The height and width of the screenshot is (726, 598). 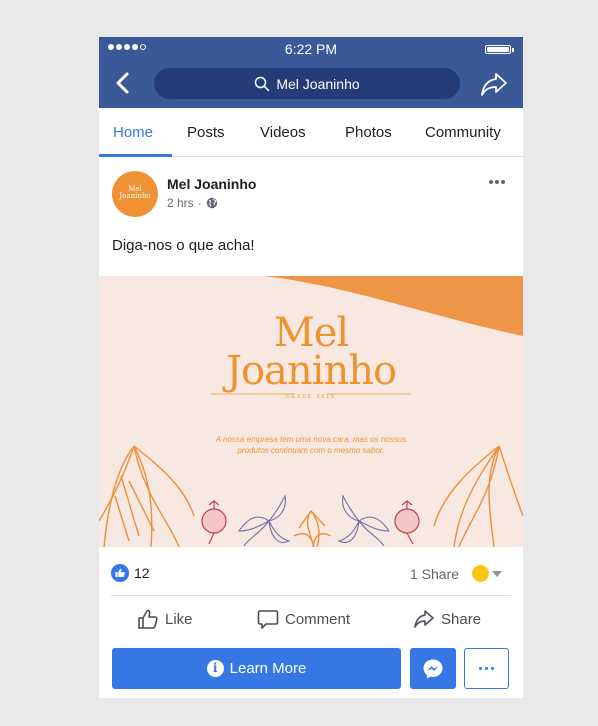 What do you see at coordinates (499, 183) in the screenshot?
I see `post-options-icon` at bounding box center [499, 183].